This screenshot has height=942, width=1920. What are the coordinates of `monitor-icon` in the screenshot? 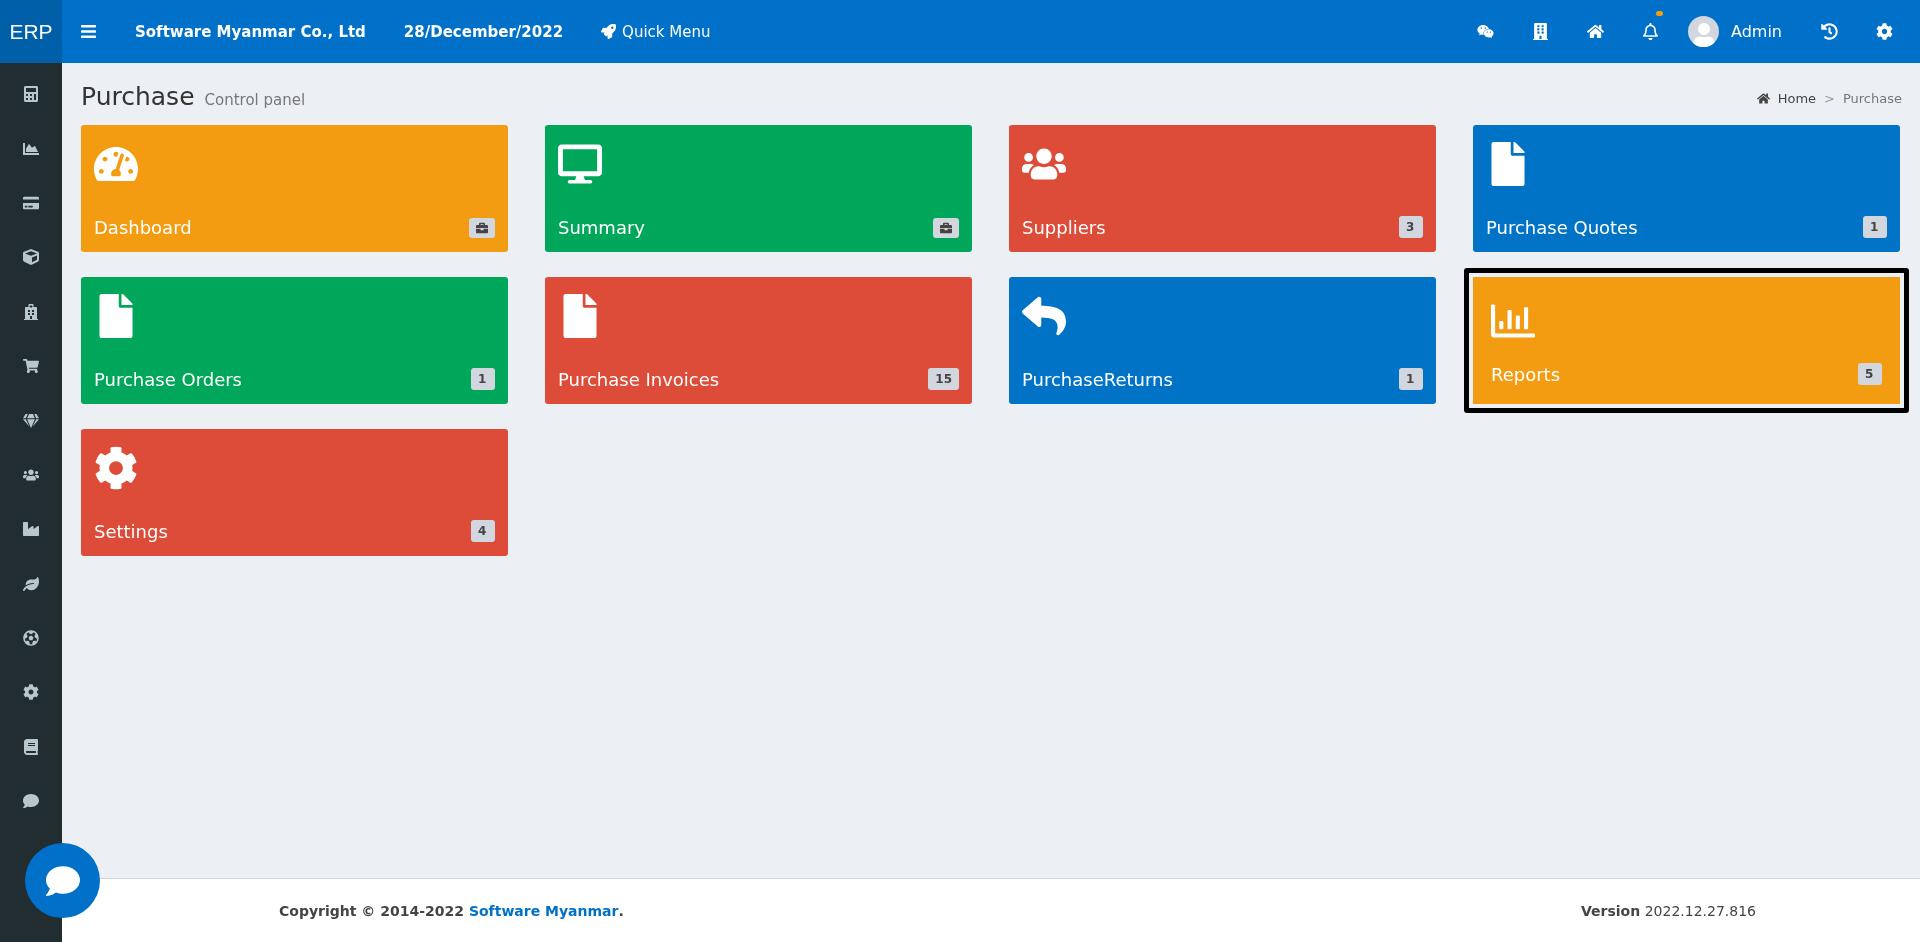 It's located at (580, 164).